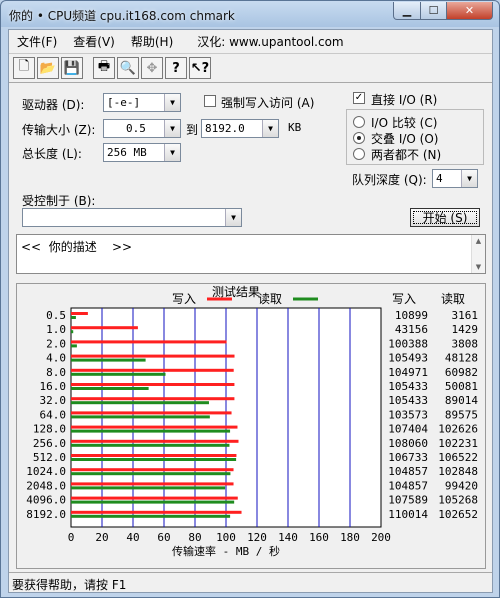 The width and height of the screenshot is (500, 598). Describe the element at coordinates (295, 127) in the screenshot. I see `transfer-unit: KB` at that location.